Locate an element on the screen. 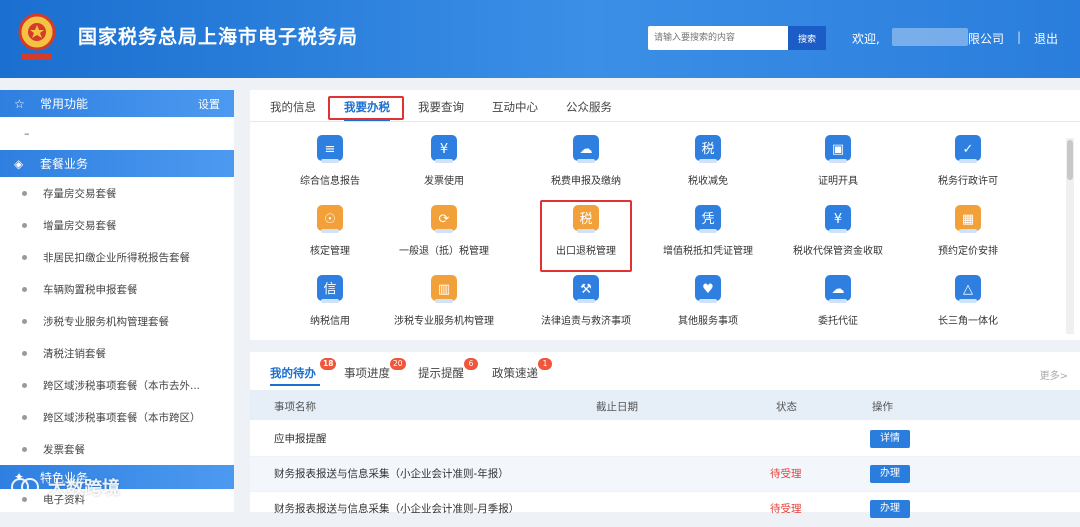 The height and width of the screenshot is (527, 1080). service-label: 其他服务事项 is located at coordinates (708, 321).